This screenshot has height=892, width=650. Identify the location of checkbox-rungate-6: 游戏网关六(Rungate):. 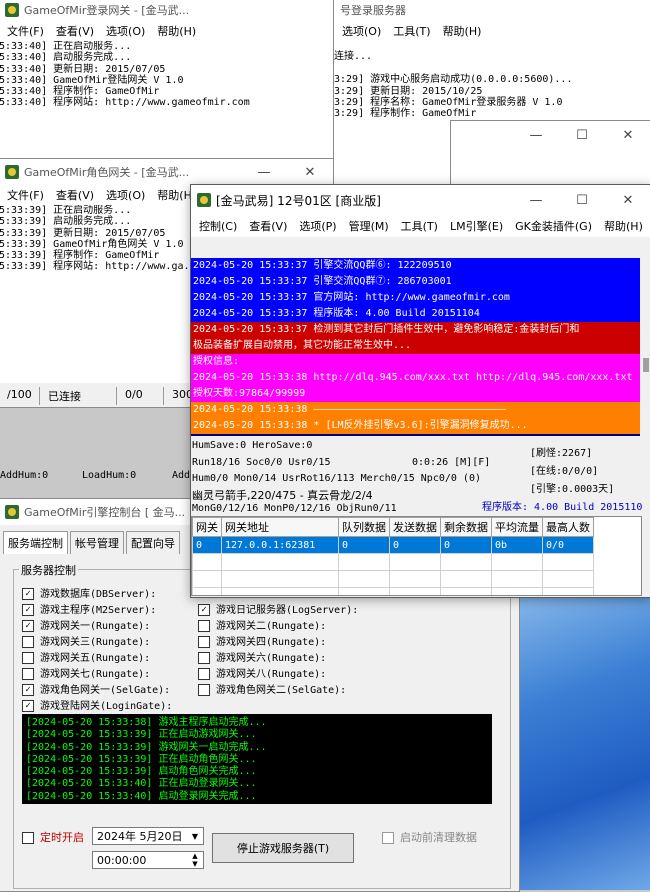
(262, 656).